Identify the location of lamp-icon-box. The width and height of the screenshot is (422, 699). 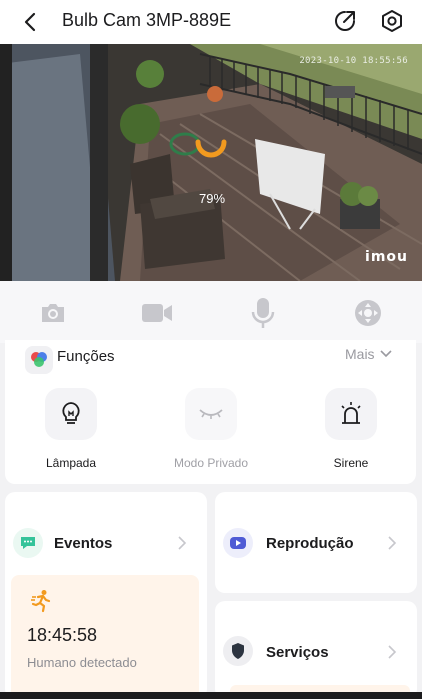
(71, 414).